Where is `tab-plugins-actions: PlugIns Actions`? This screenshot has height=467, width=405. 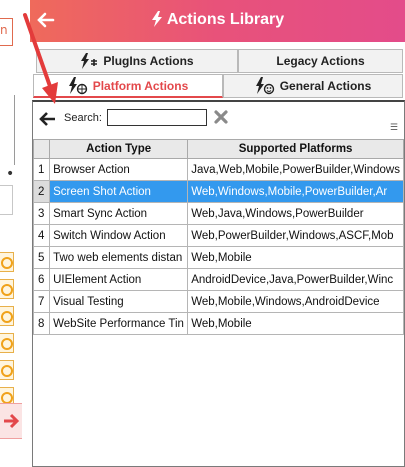
tab-plugins-actions: PlugIns Actions is located at coordinates (137, 61).